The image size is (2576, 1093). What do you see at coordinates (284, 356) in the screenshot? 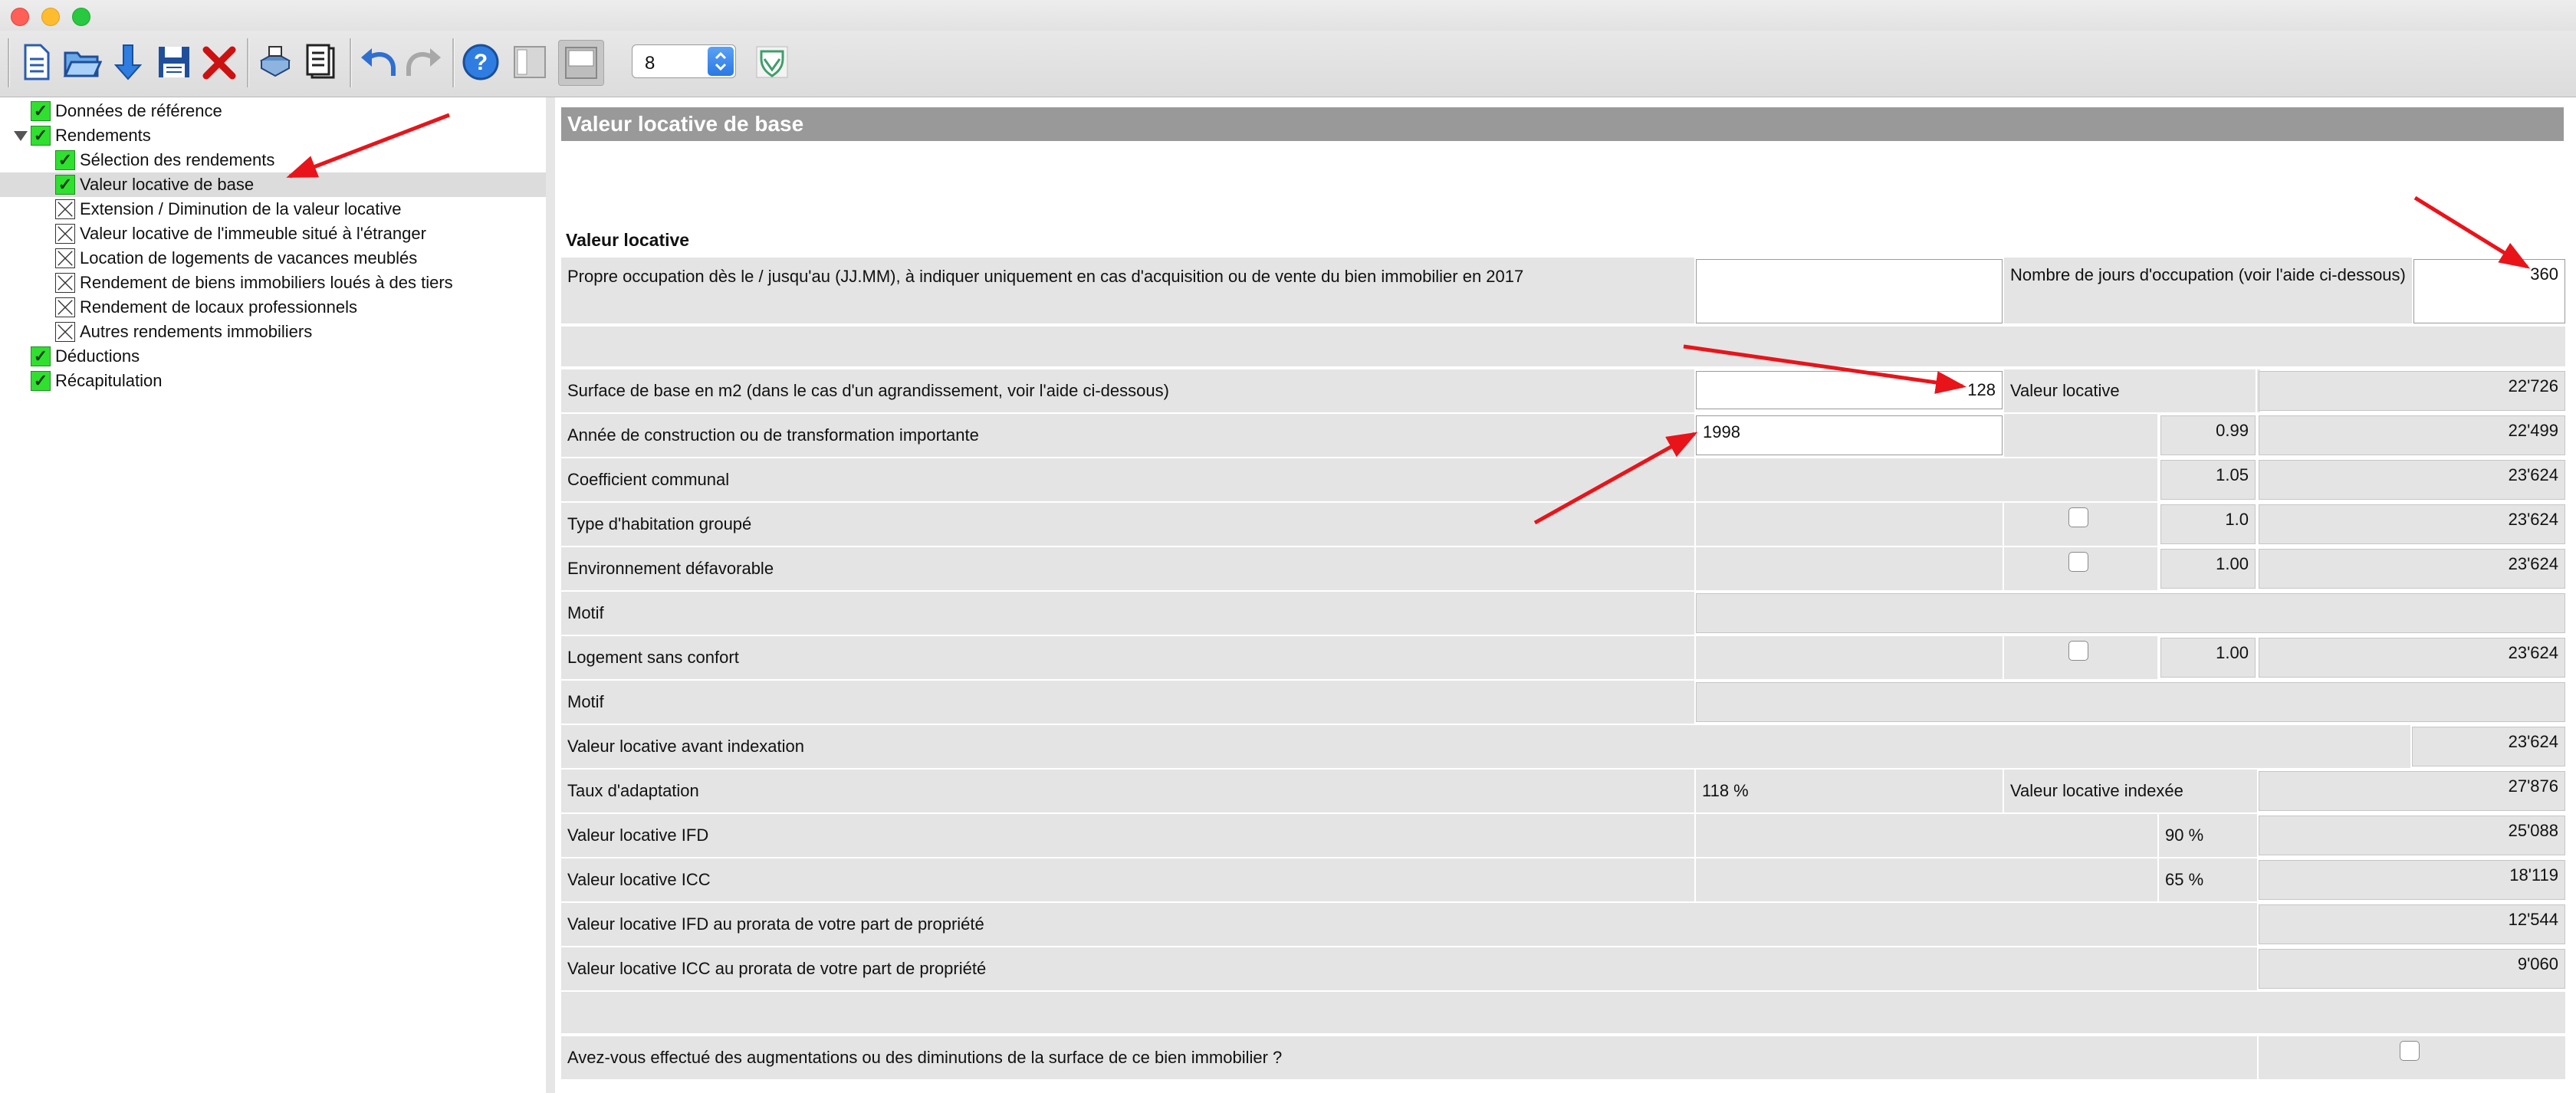
I see `tree-item-deductions: ✓ Déductions` at bounding box center [284, 356].